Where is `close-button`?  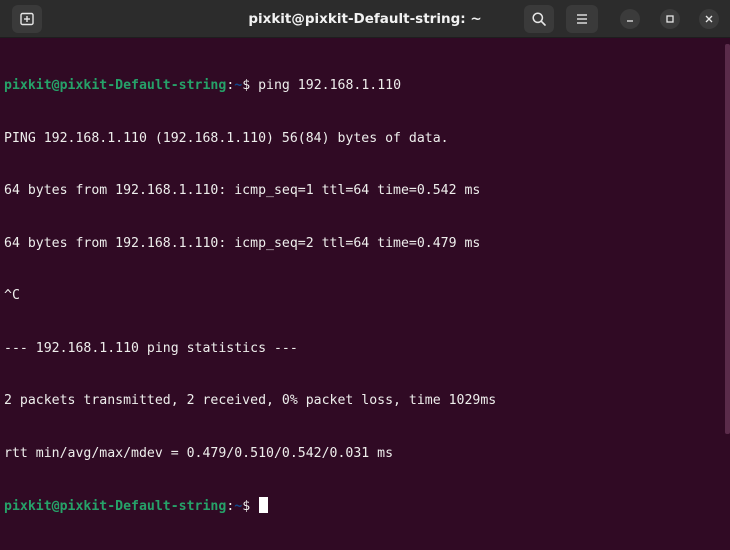
close-button is located at coordinates (709, 19).